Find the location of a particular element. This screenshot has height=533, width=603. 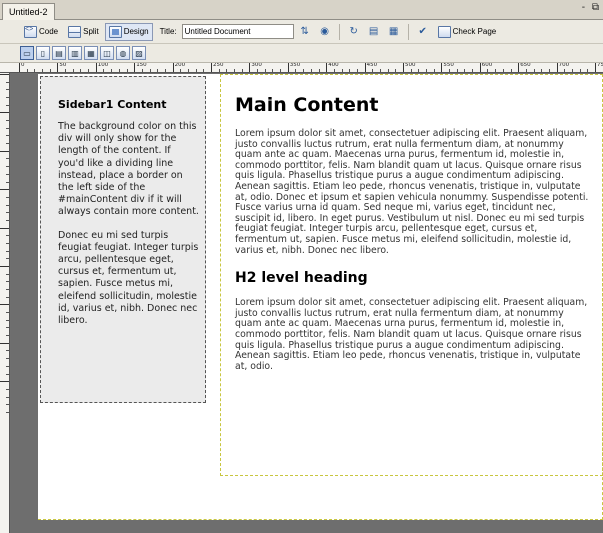

view-options-icon: ▤ is located at coordinates (374, 32).